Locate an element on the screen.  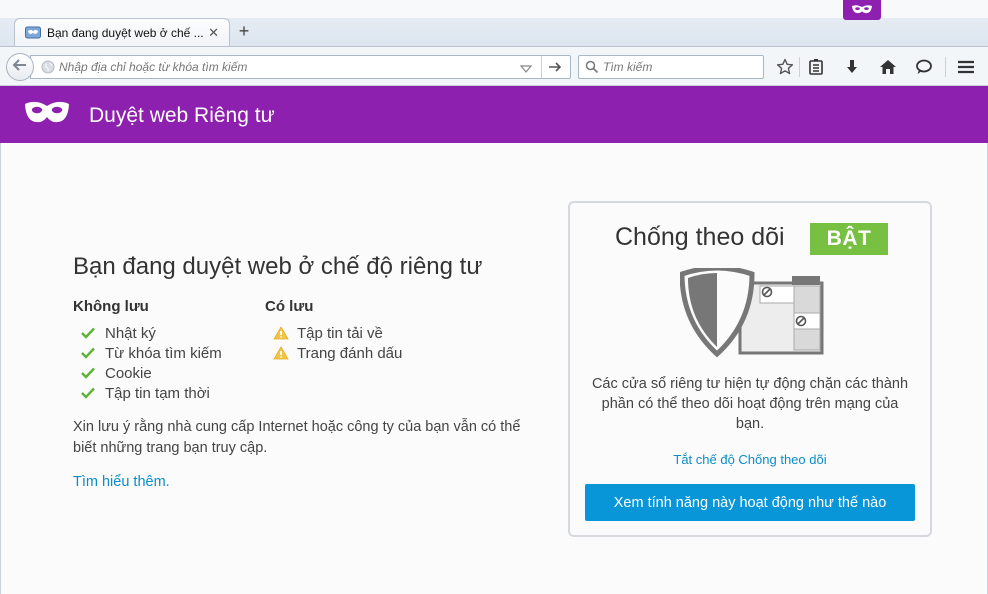
private-mode-heading: Bạn đang duyệt web ở chế độ riêng tư is located at coordinates (278, 266).